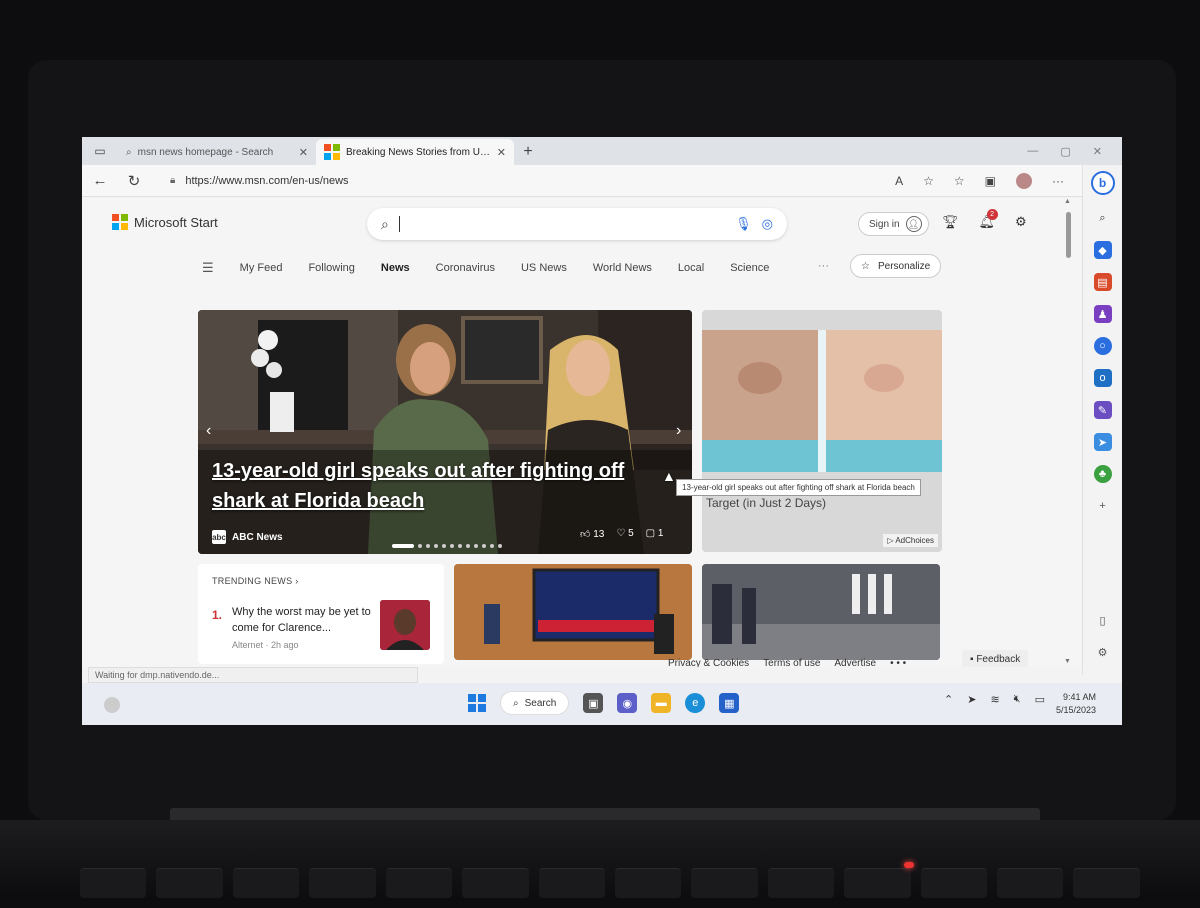  What do you see at coordinates (909, 865) in the screenshot?
I see `power-led` at bounding box center [909, 865].